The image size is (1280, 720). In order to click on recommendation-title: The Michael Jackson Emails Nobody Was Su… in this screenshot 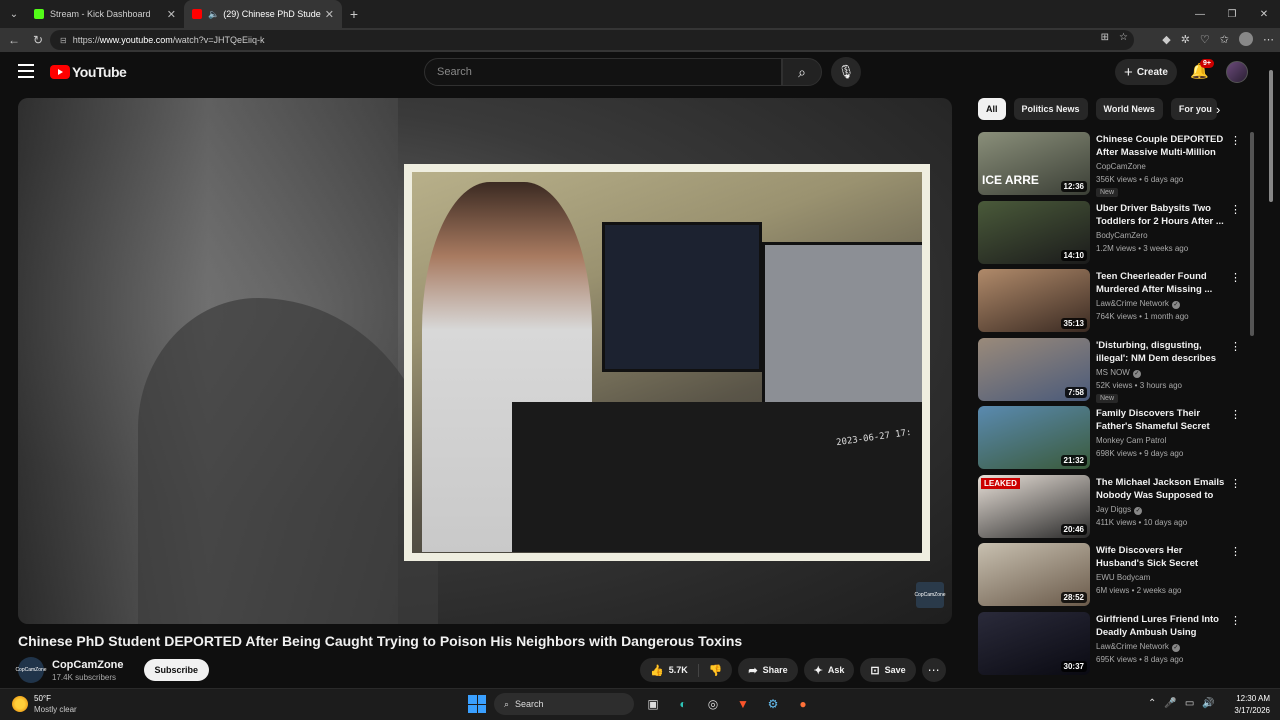, I will do `click(1161, 489)`.